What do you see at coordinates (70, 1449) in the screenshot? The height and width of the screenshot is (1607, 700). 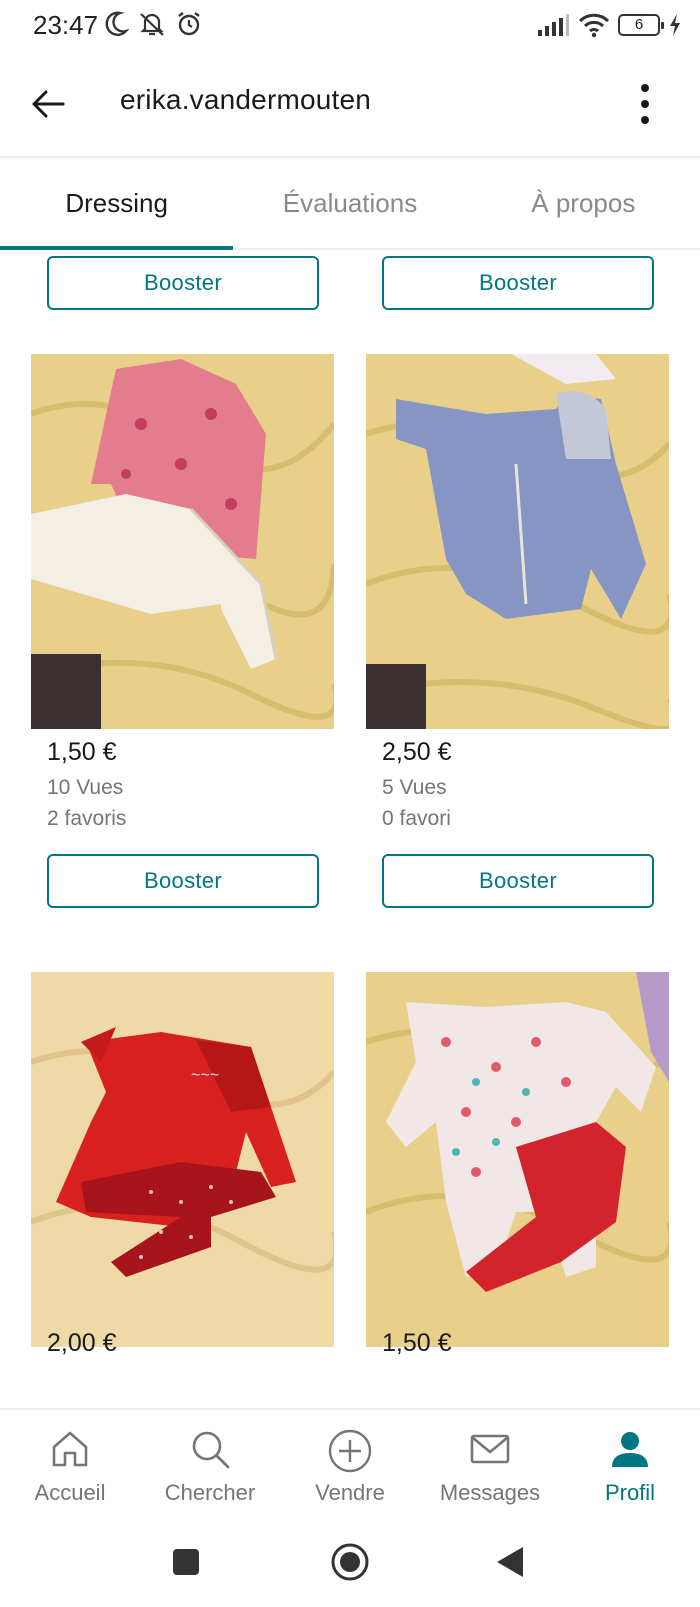 I see `home-icon` at bounding box center [70, 1449].